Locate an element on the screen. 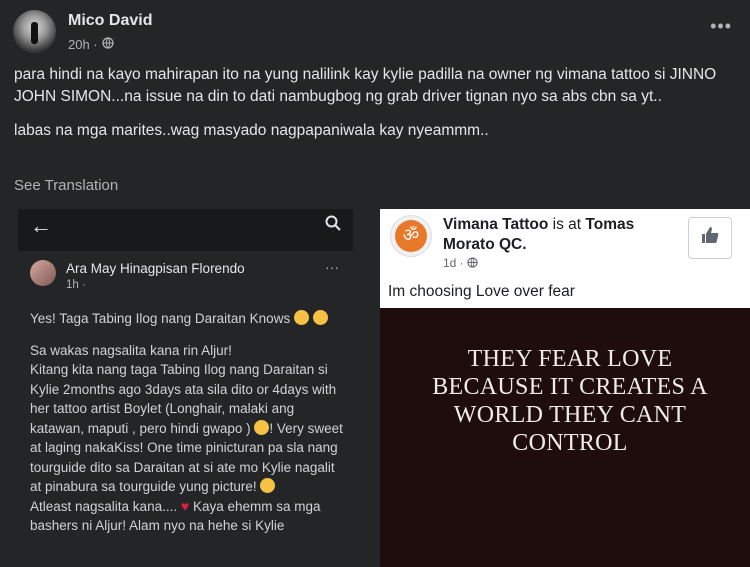 This screenshot has height=567, width=750. quote-line: BECAUSE IT CREATES A is located at coordinates (570, 387).